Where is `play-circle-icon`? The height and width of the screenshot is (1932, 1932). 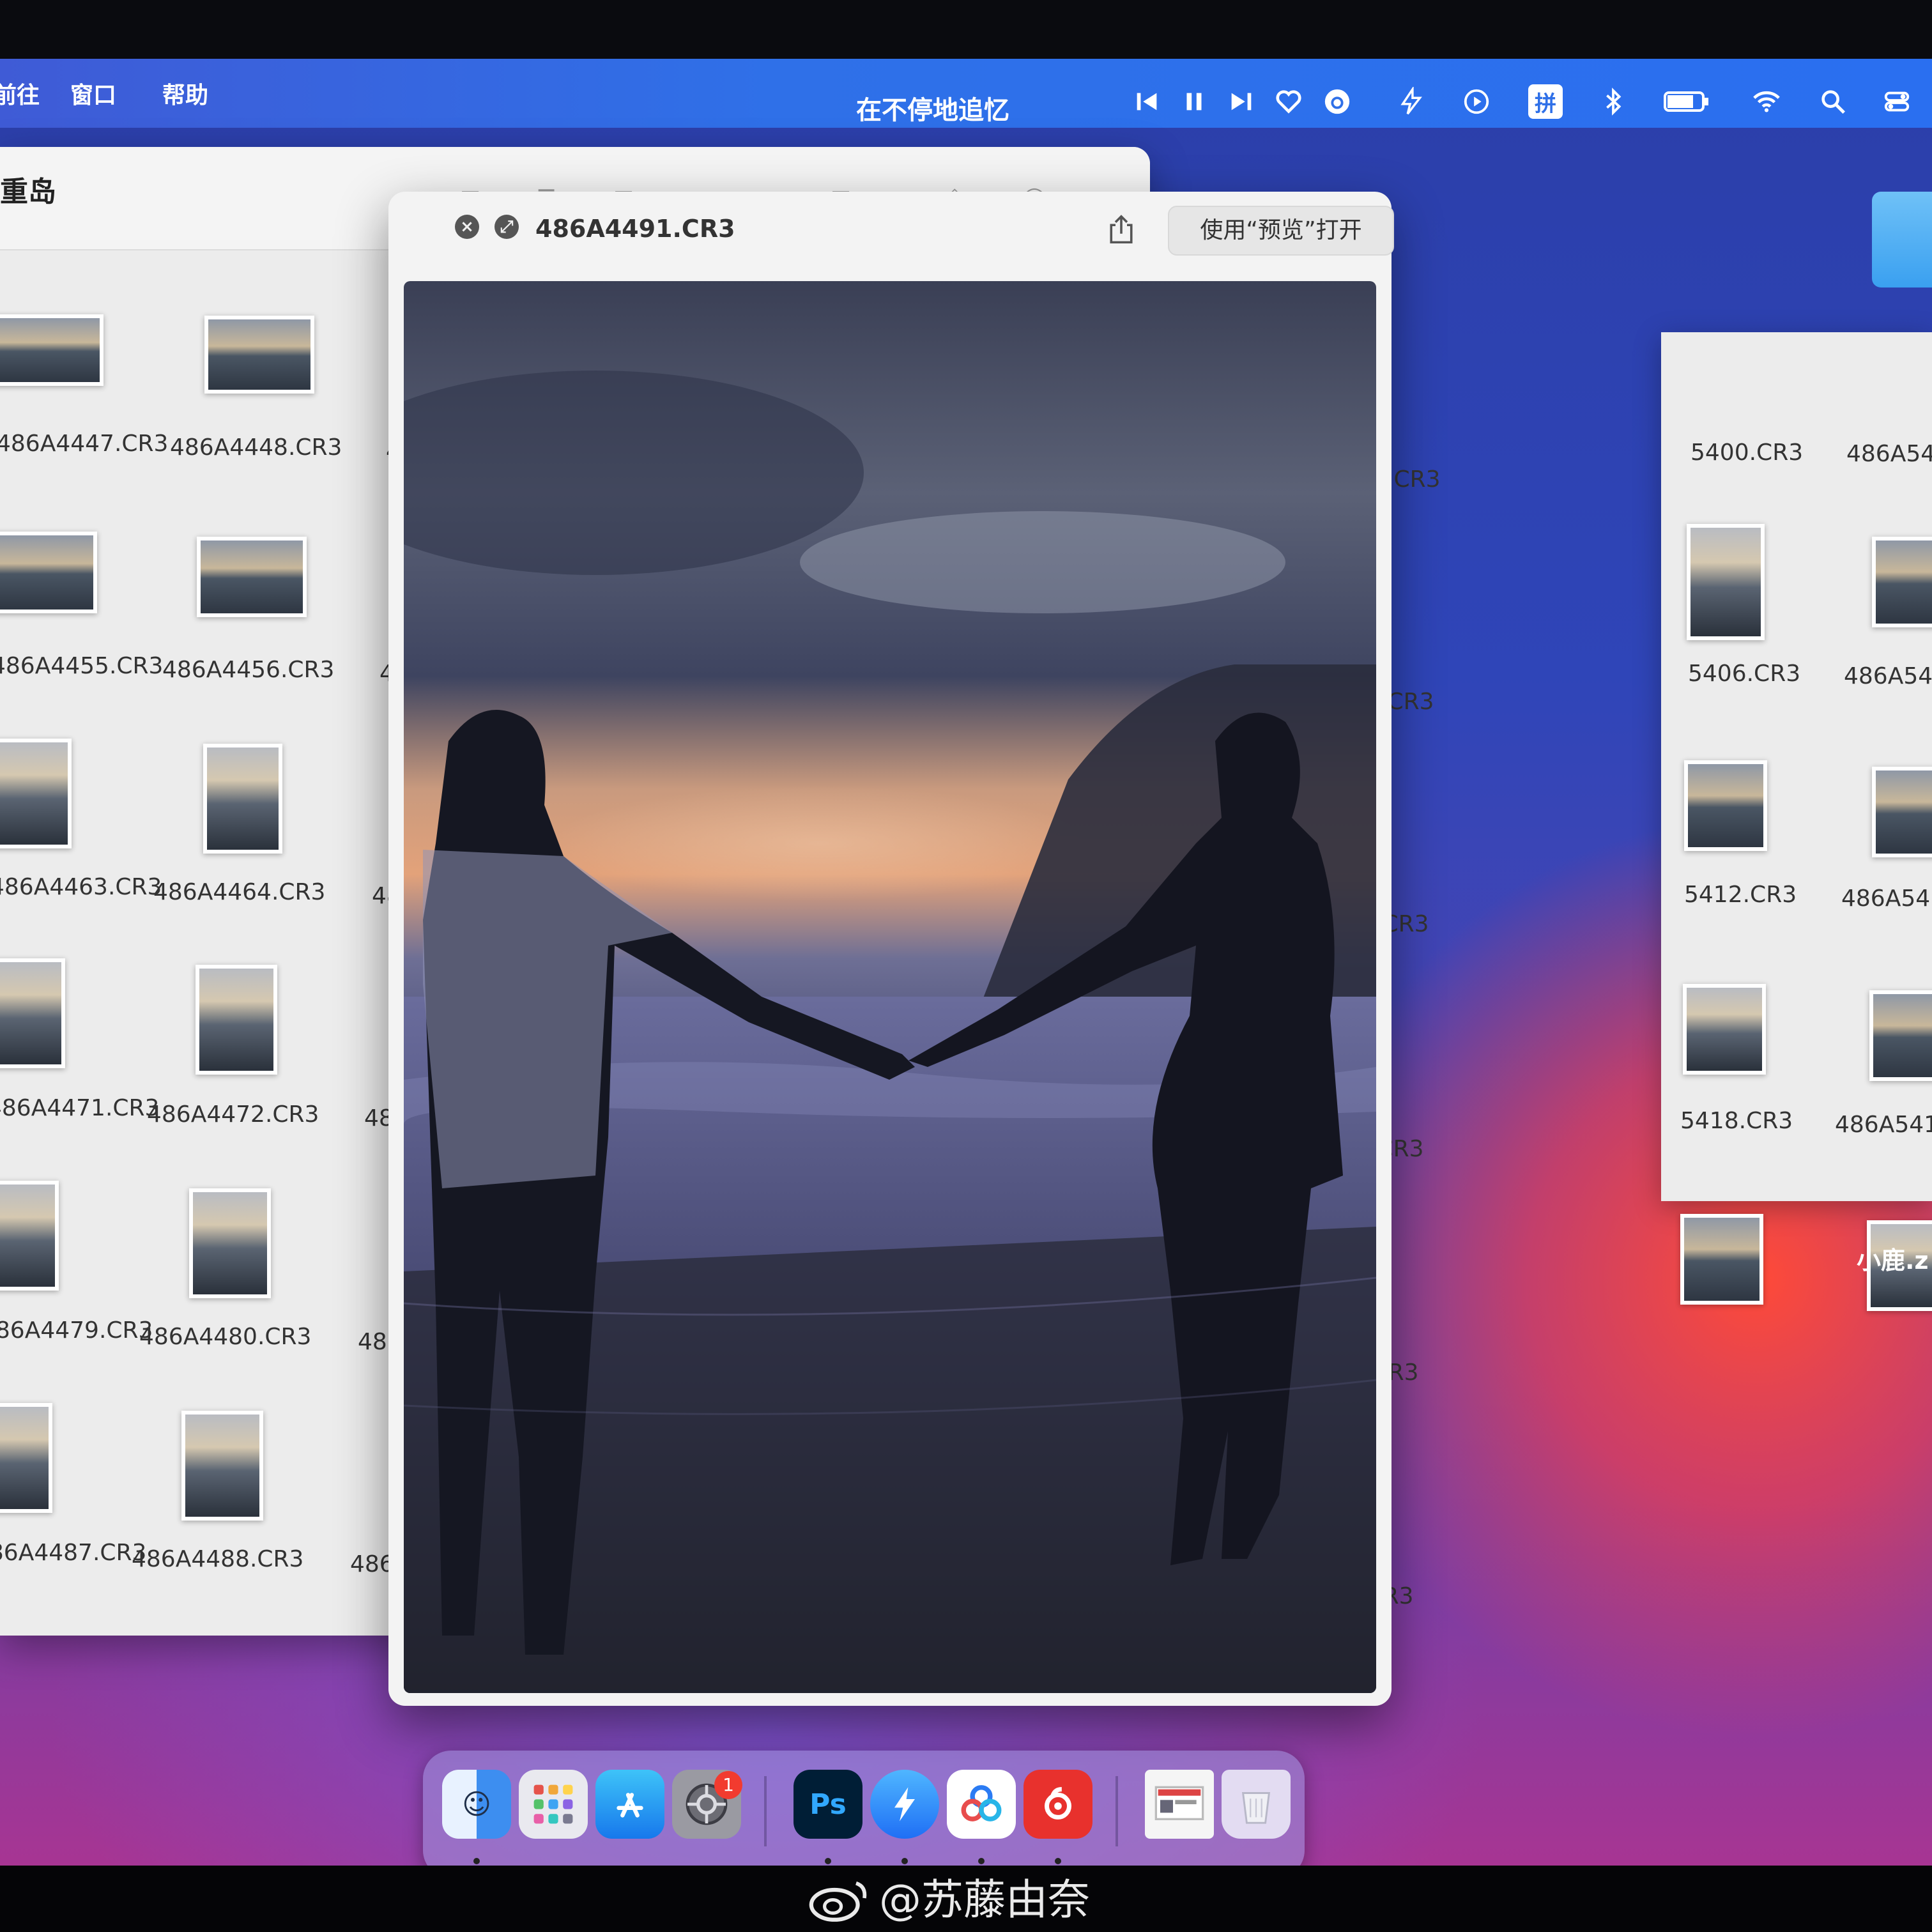
play-circle-icon is located at coordinates (1476, 101).